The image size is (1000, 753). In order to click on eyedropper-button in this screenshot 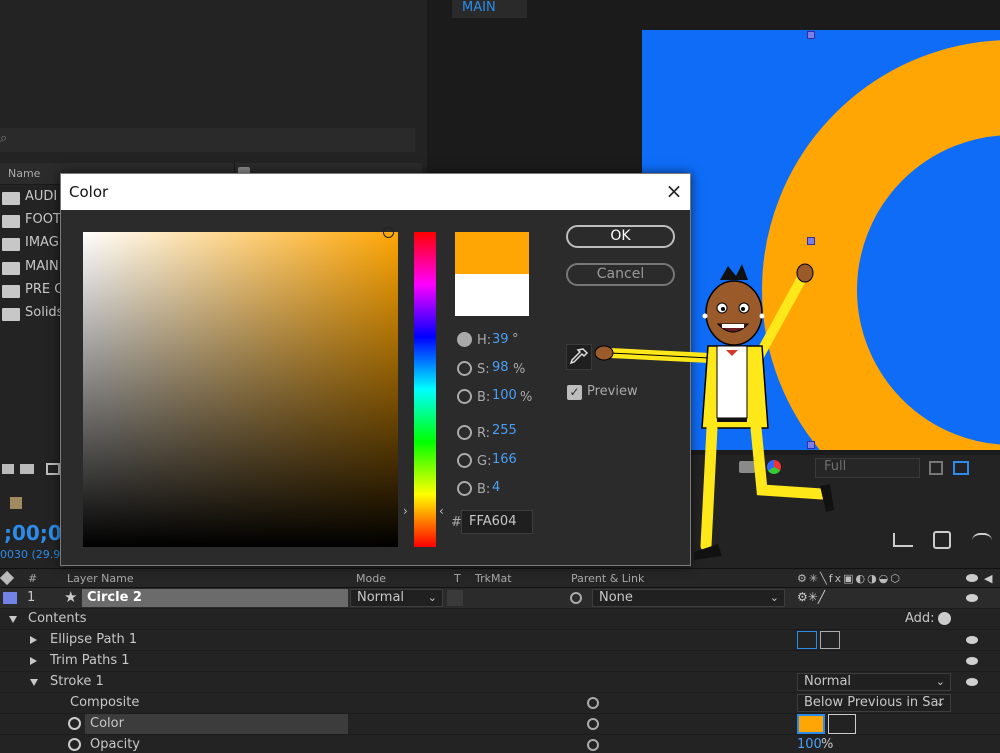, I will do `click(579, 357)`.